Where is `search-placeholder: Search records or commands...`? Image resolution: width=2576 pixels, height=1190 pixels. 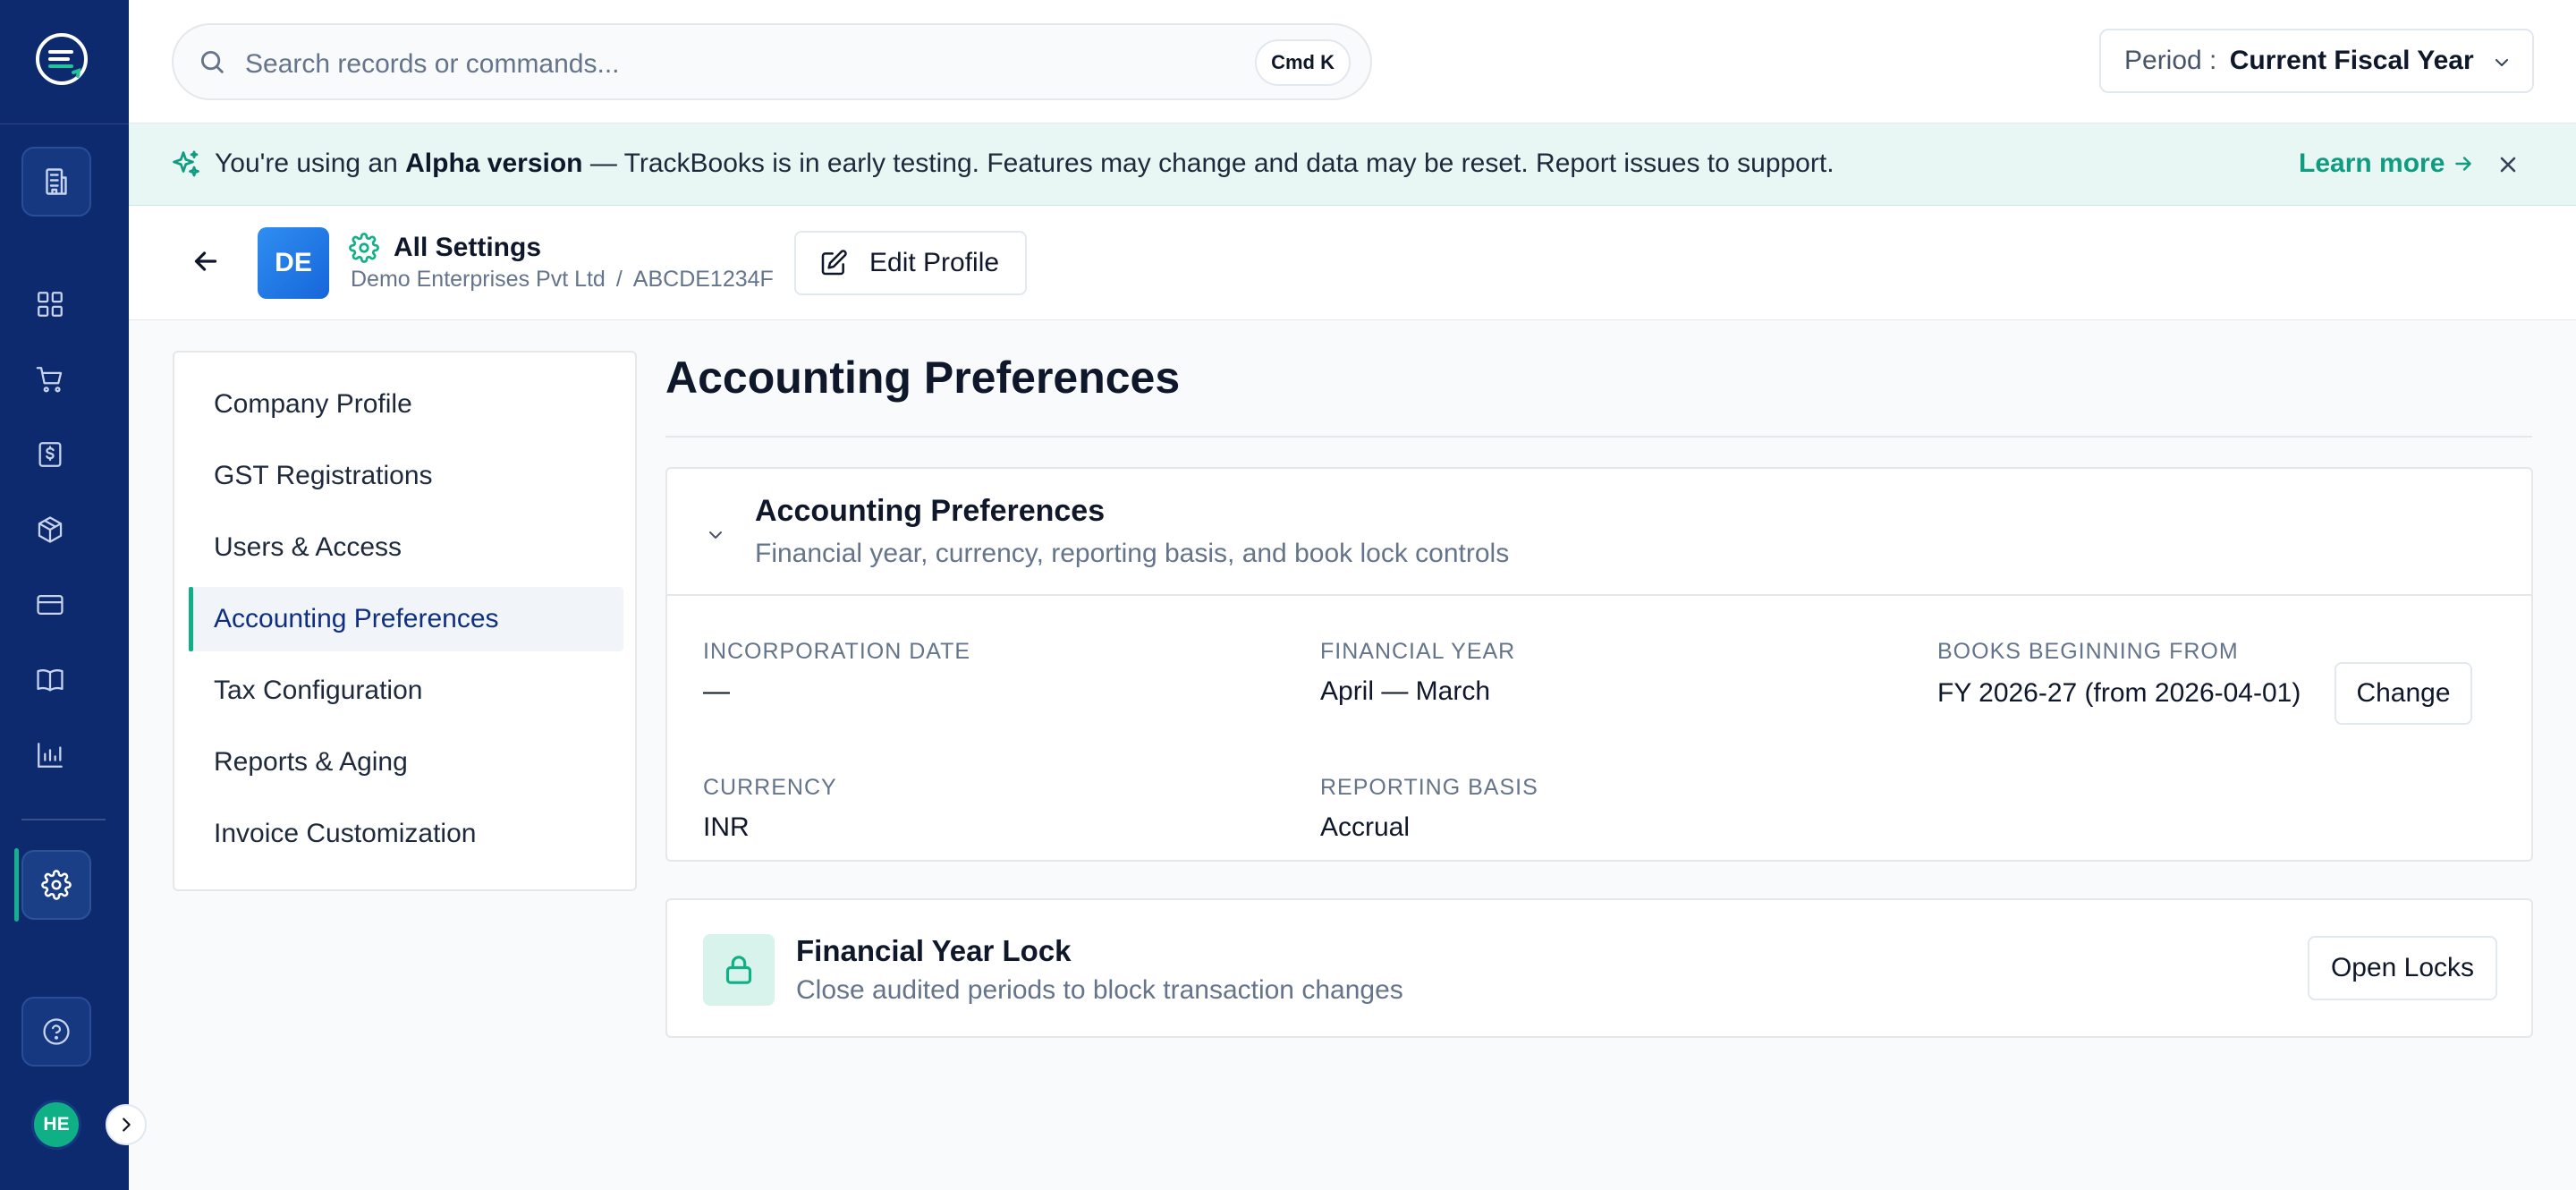 search-placeholder: Search records or commands... is located at coordinates (432, 64).